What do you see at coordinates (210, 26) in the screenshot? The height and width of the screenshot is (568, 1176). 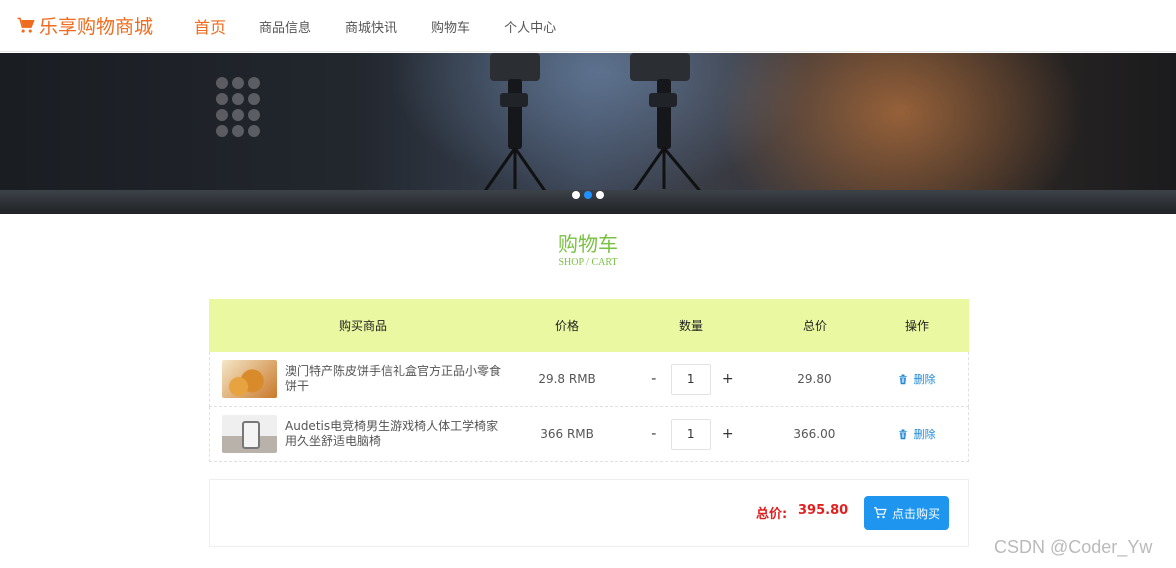 I see `nav-home: 首页` at bounding box center [210, 26].